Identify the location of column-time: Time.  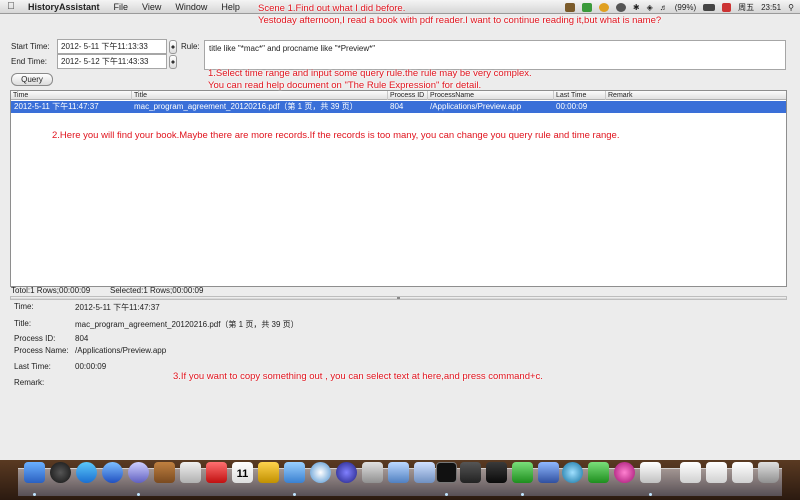
(71, 95).